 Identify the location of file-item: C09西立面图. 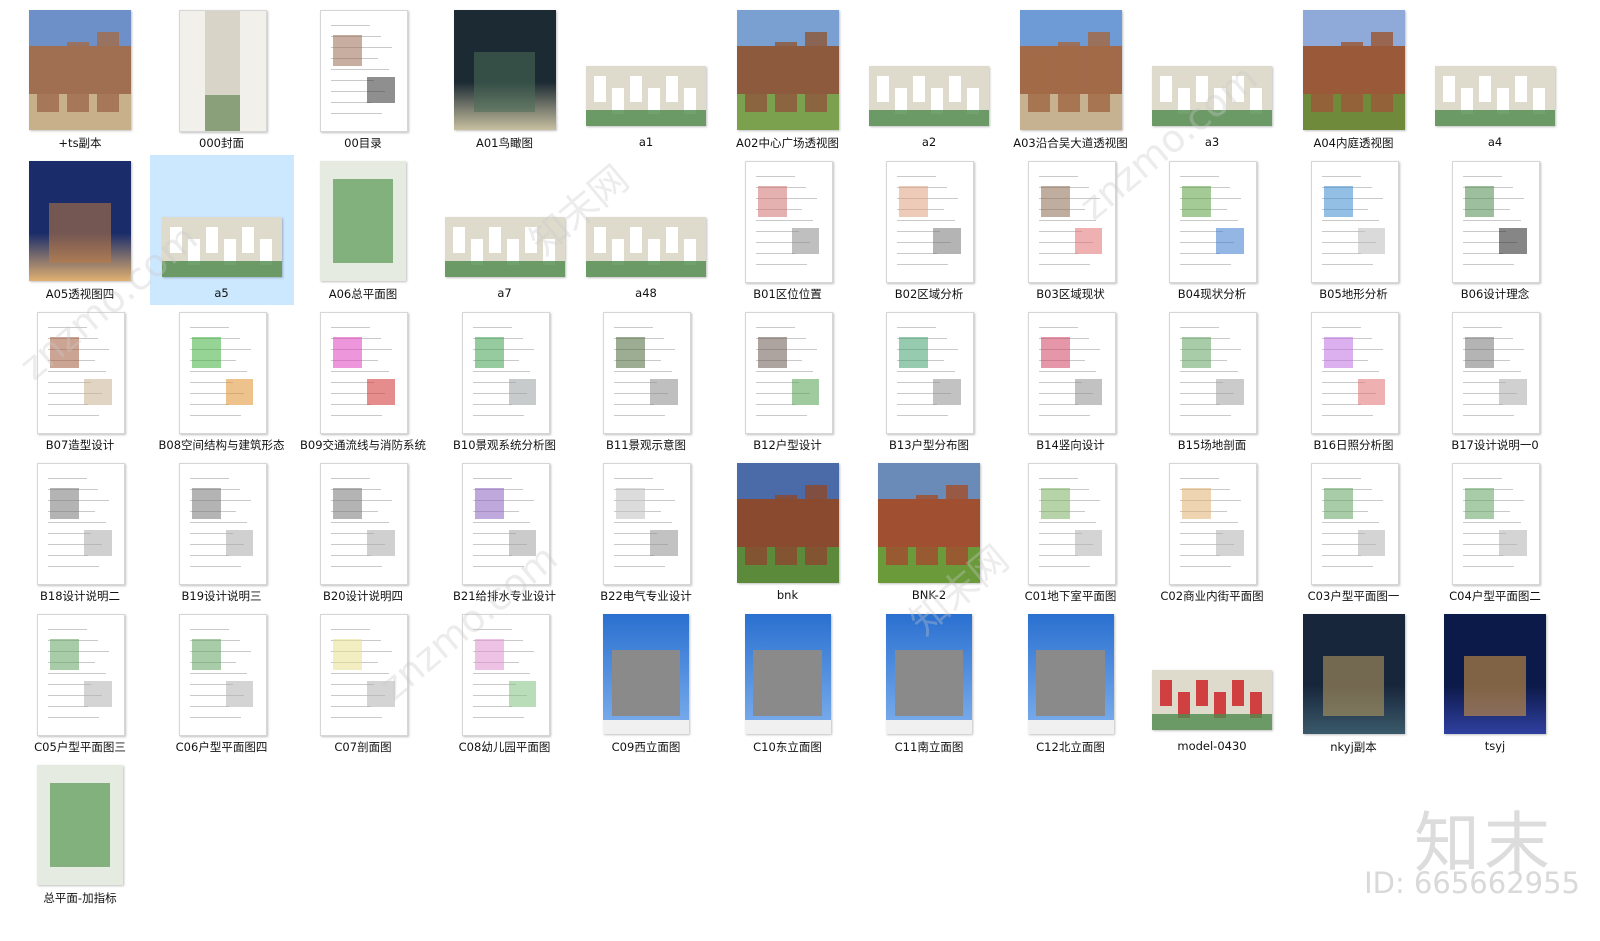
(646, 683).